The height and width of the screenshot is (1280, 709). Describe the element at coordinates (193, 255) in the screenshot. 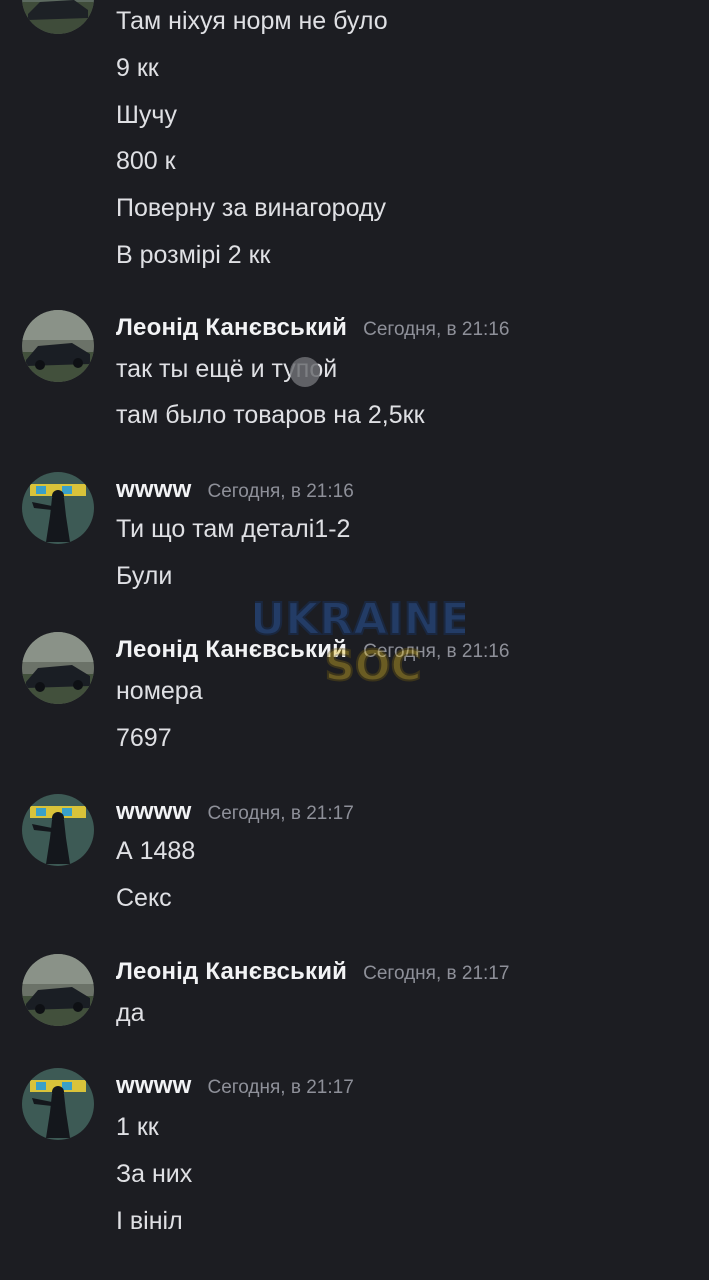

I see `message-text: В розмірі 2 кк` at that location.